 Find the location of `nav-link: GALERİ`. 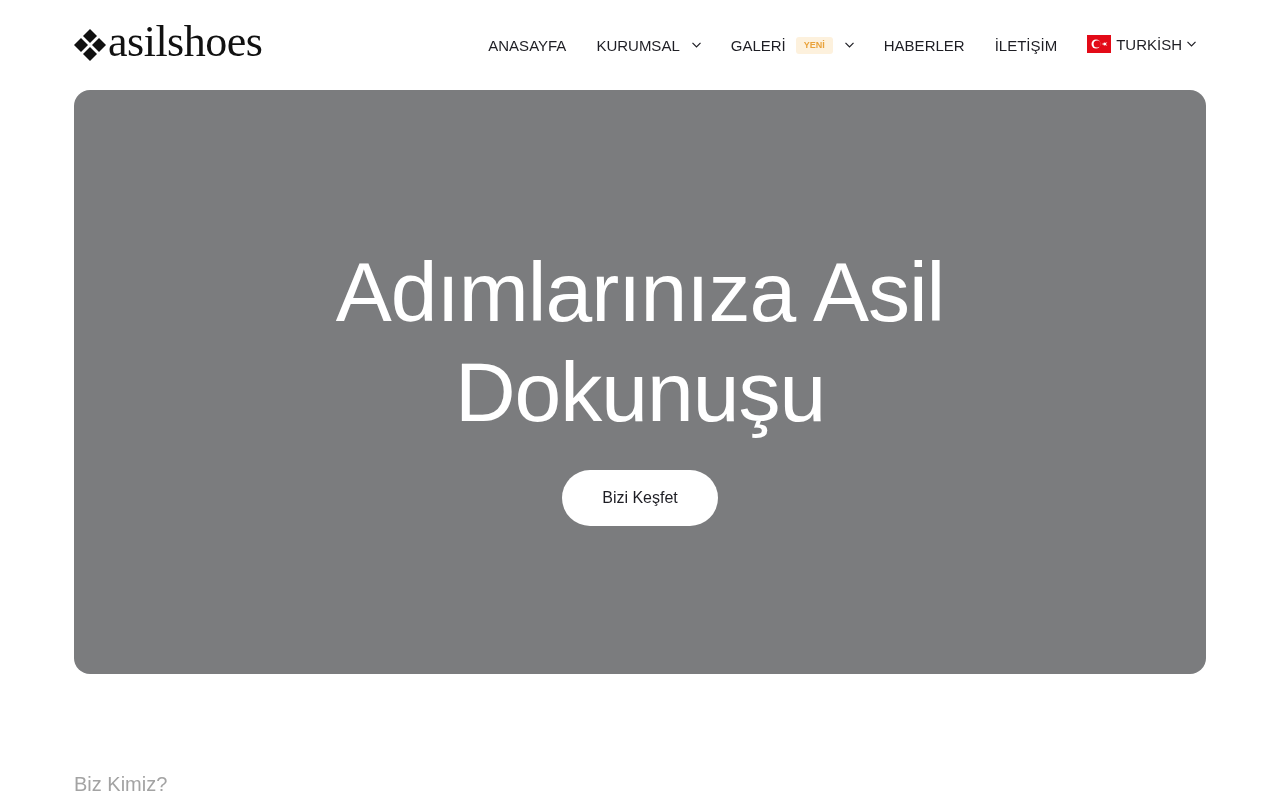

nav-link: GALERİ is located at coordinates (758, 45).